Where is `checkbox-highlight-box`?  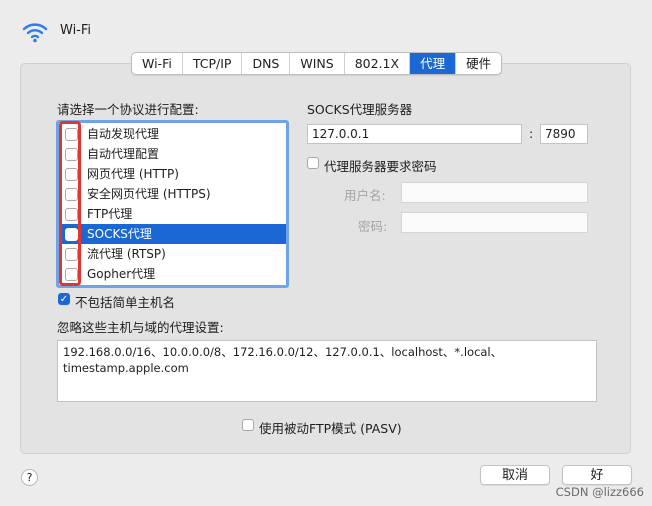 checkbox-highlight-box is located at coordinates (70, 203).